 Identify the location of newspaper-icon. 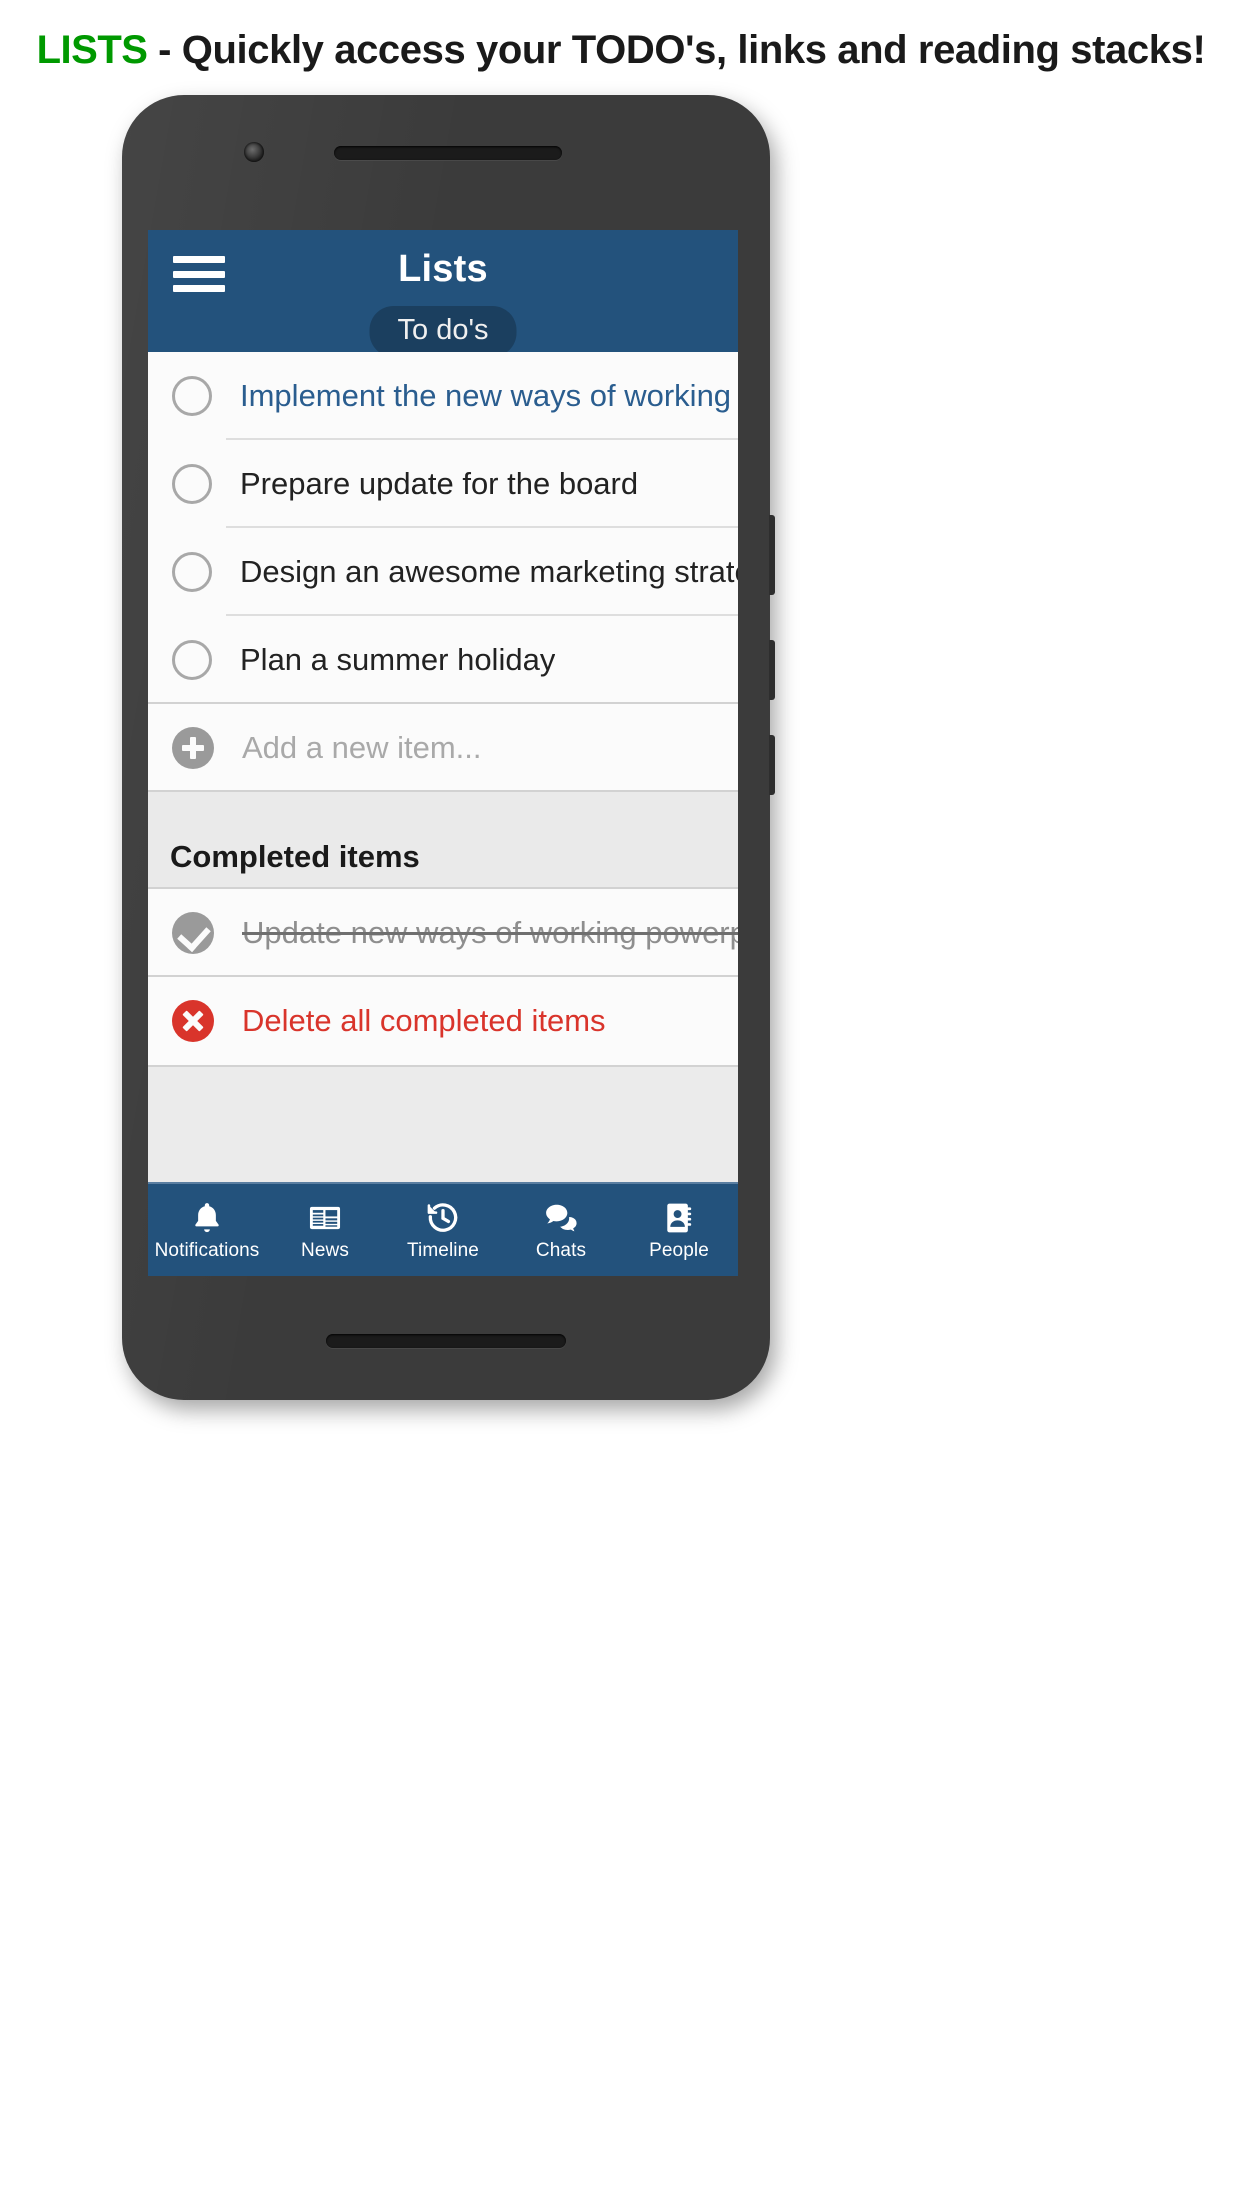
(325, 1218).